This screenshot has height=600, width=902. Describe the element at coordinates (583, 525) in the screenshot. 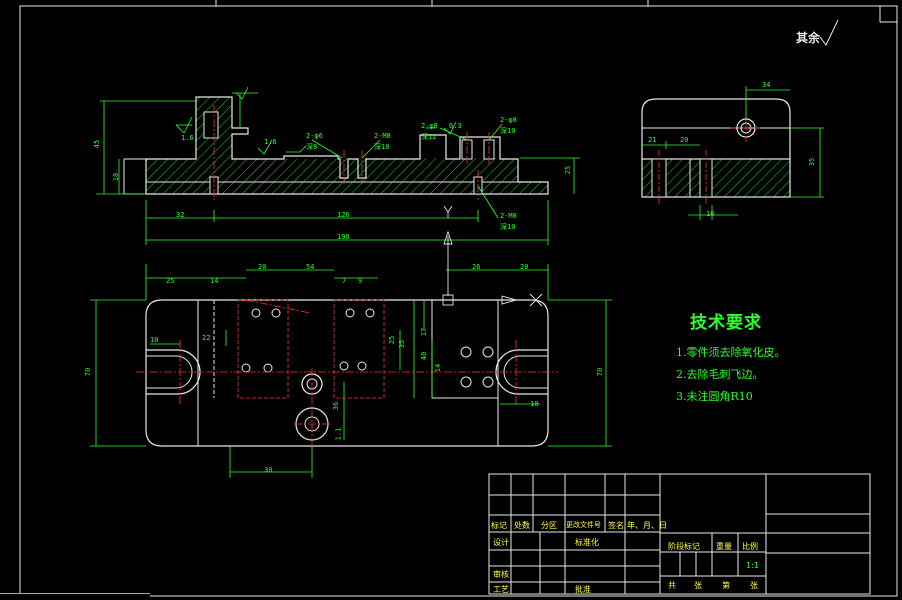

I see `tb-header: 更改文件号` at that location.